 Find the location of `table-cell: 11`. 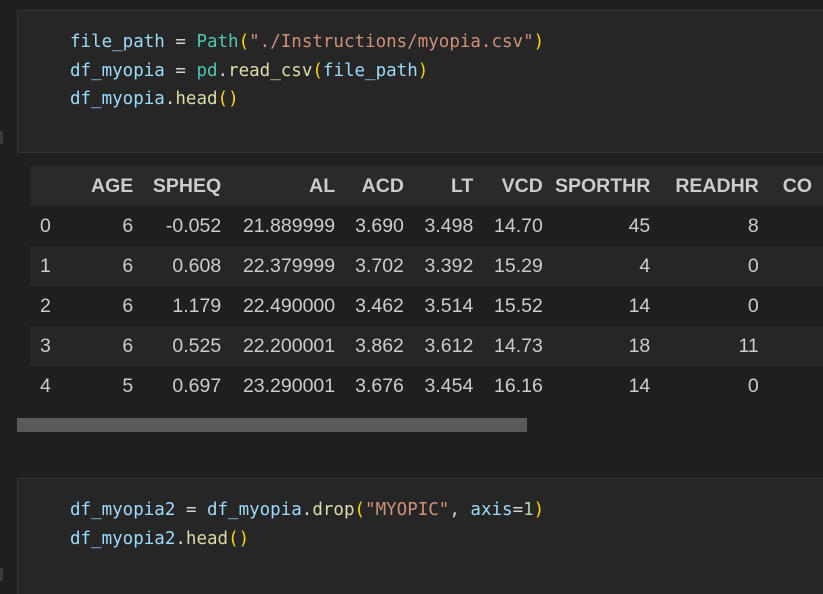

table-cell: 11 is located at coordinates (748, 345).